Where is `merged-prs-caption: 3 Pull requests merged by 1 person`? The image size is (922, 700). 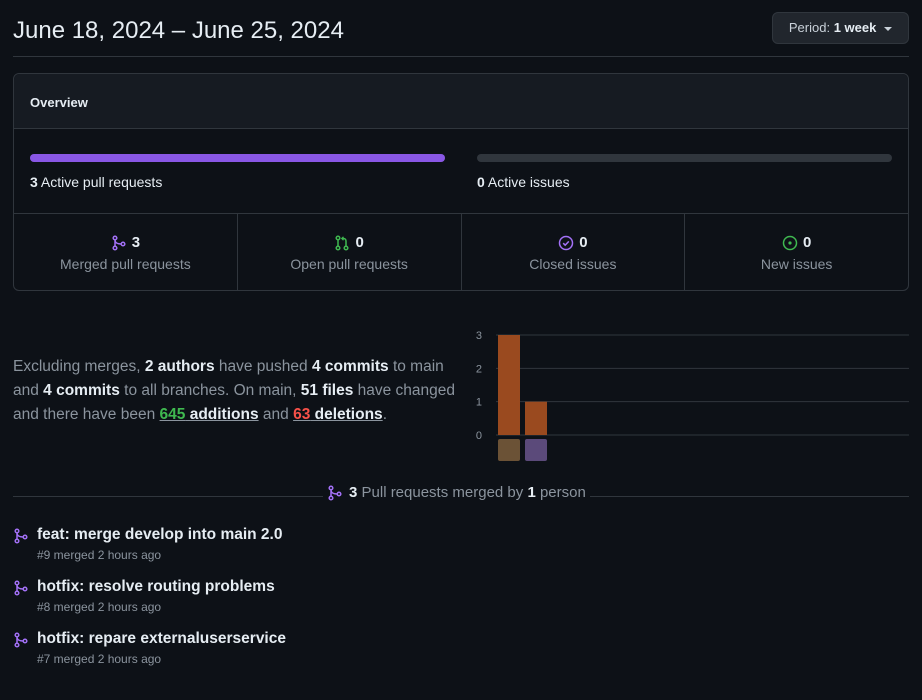 merged-prs-caption: 3 Pull requests merged by 1 person is located at coordinates (456, 492).